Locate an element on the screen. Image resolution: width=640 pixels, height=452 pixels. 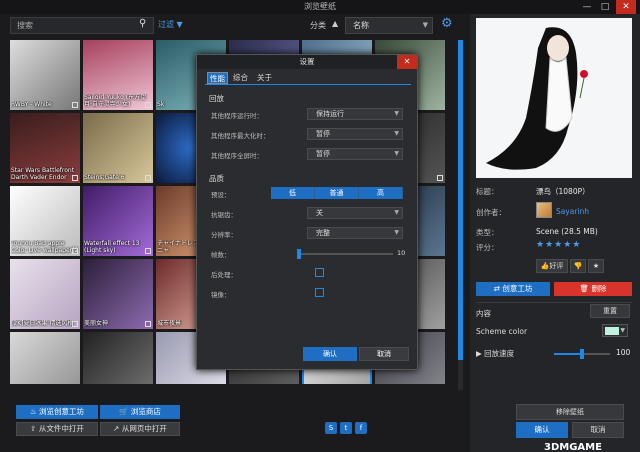
dialog-ok-button: 确认 is located at coordinates (330, 354).